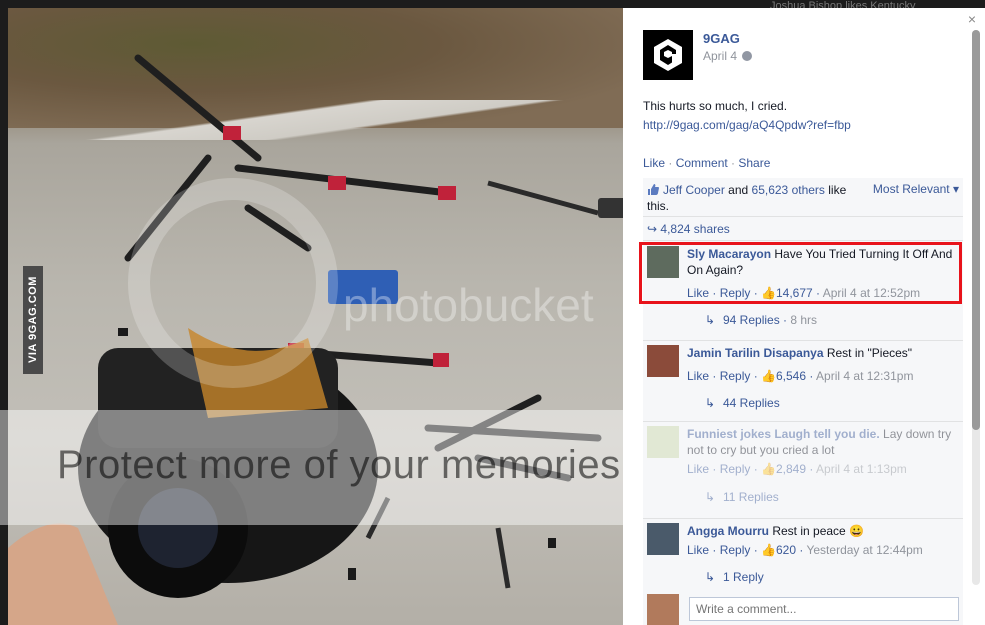 The width and height of the screenshot is (985, 625). What do you see at coordinates (751, 403) in the screenshot?
I see `replies-count: 44 Replies` at bounding box center [751, 403].